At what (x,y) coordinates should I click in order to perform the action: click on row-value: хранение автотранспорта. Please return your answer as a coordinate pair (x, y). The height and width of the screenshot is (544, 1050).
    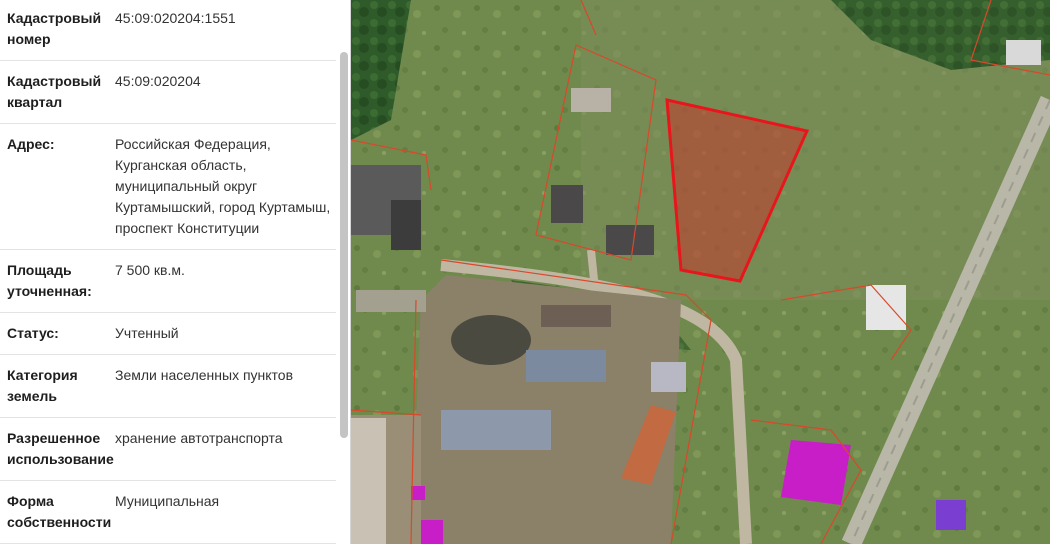
    Looking at the image, I should click on (199, 438).